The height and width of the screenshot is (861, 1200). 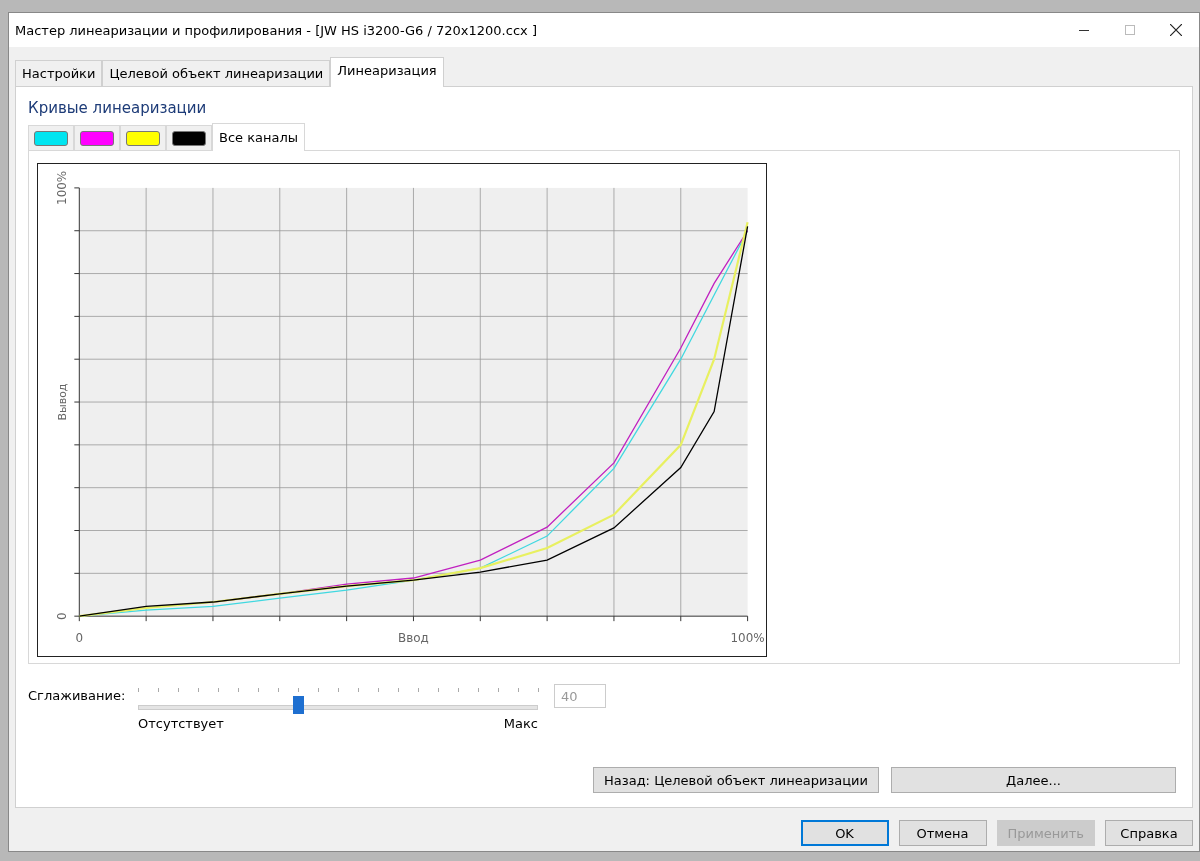 What do you see at coordinates (216, 73) in the screenshot?
I see `tab: Целевой объект линеаризации` at bounding box center [216, 73].